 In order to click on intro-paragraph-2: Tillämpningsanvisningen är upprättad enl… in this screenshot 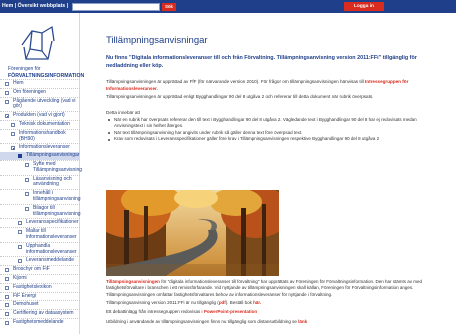, I will do `click(240, 96)`.